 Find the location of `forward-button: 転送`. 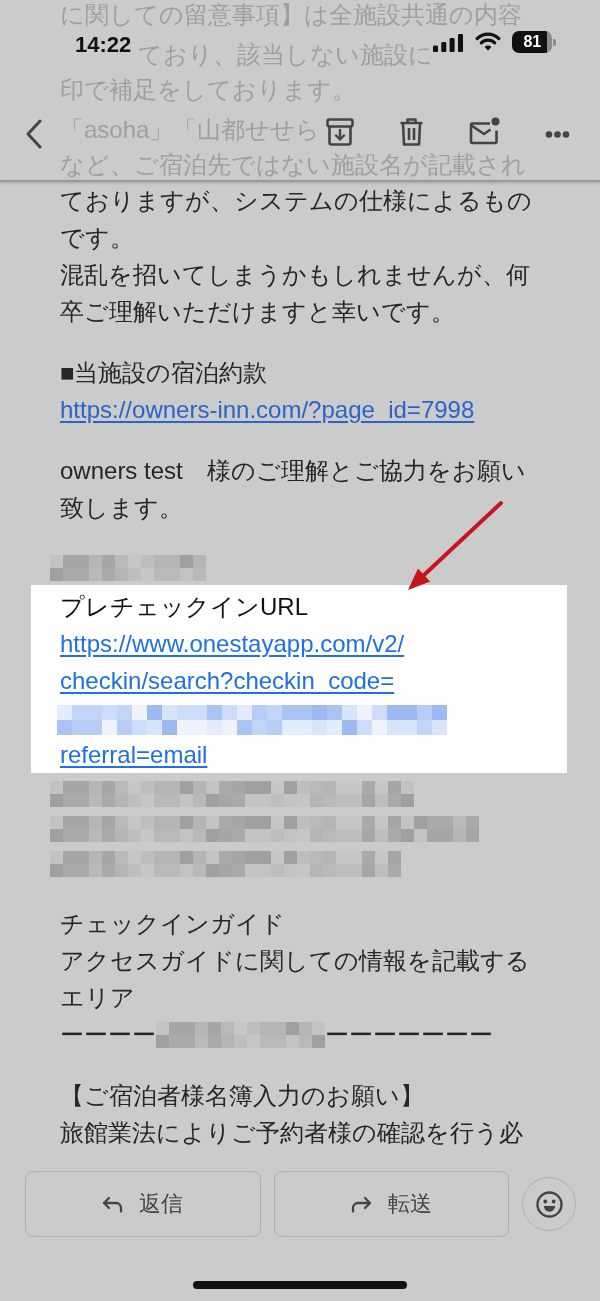

forward-button: 転送 is located at coordinates (391, 1204).